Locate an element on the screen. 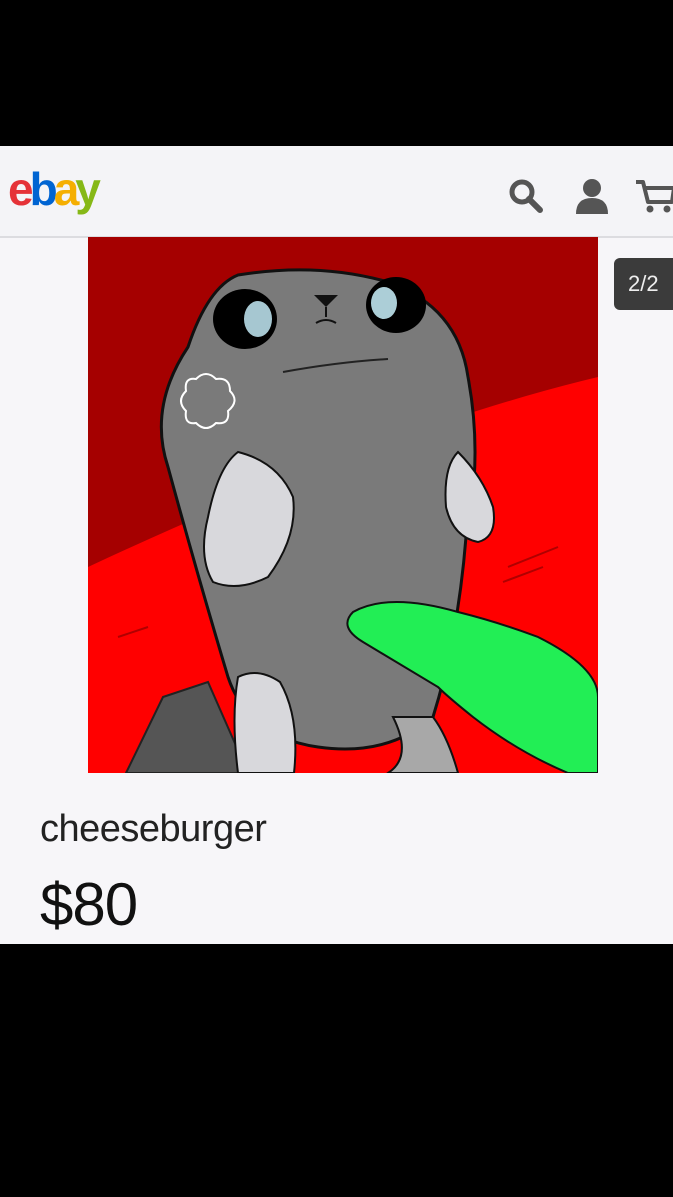 This screenshot has width=673, height=1197. logo-letter-a: a is located at coordinates (66, 189).